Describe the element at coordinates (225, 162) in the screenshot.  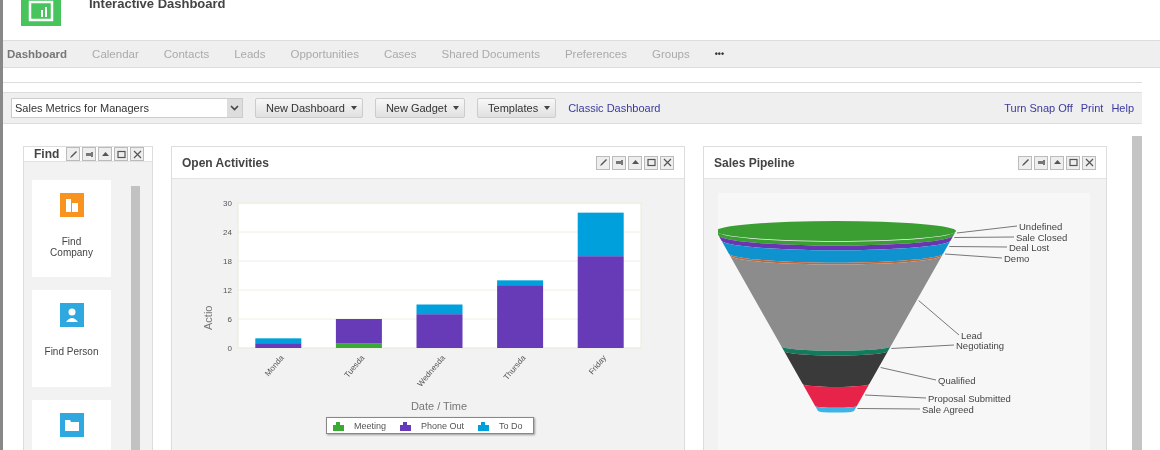
I see `panel-title: Open Activities` at that location.